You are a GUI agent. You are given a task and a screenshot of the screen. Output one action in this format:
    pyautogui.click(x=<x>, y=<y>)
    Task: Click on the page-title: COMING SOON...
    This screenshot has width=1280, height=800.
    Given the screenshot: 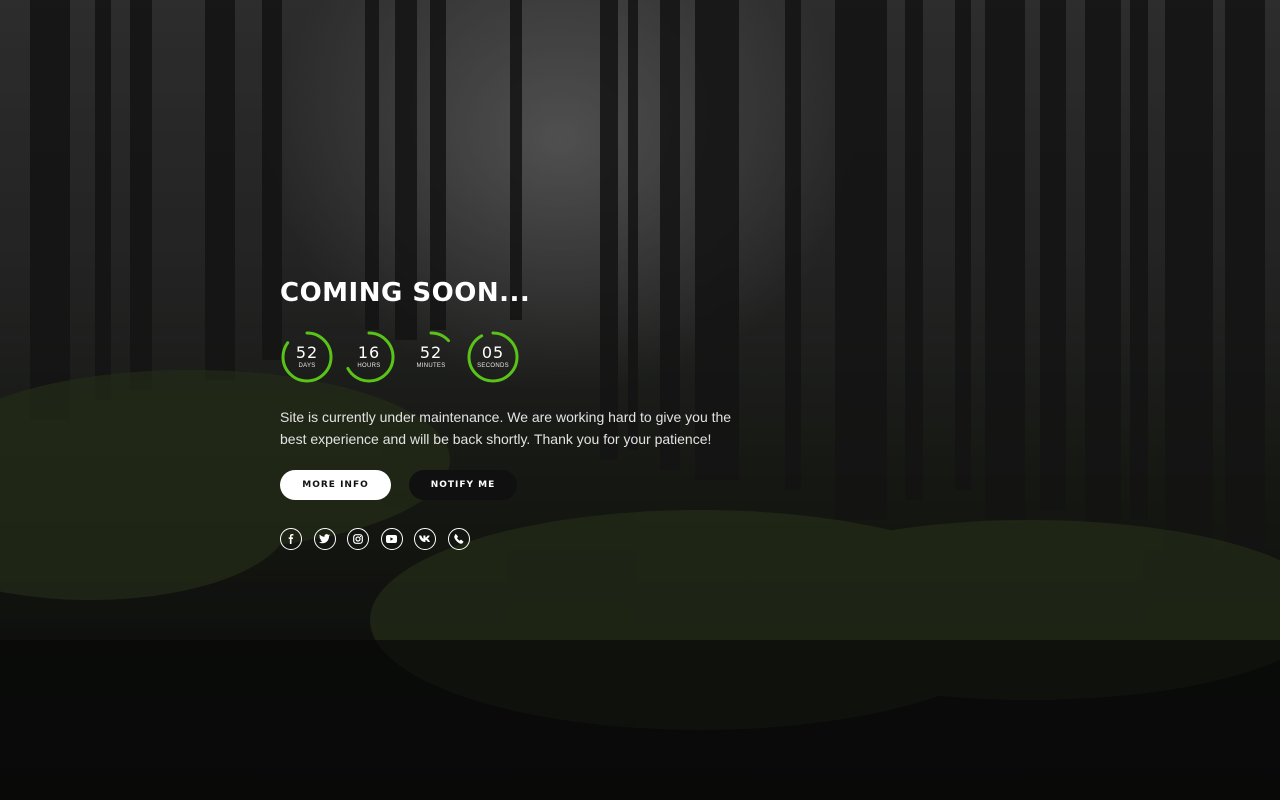 What is the action you would take?
    pyautogui.click(x=405, y=293)
    